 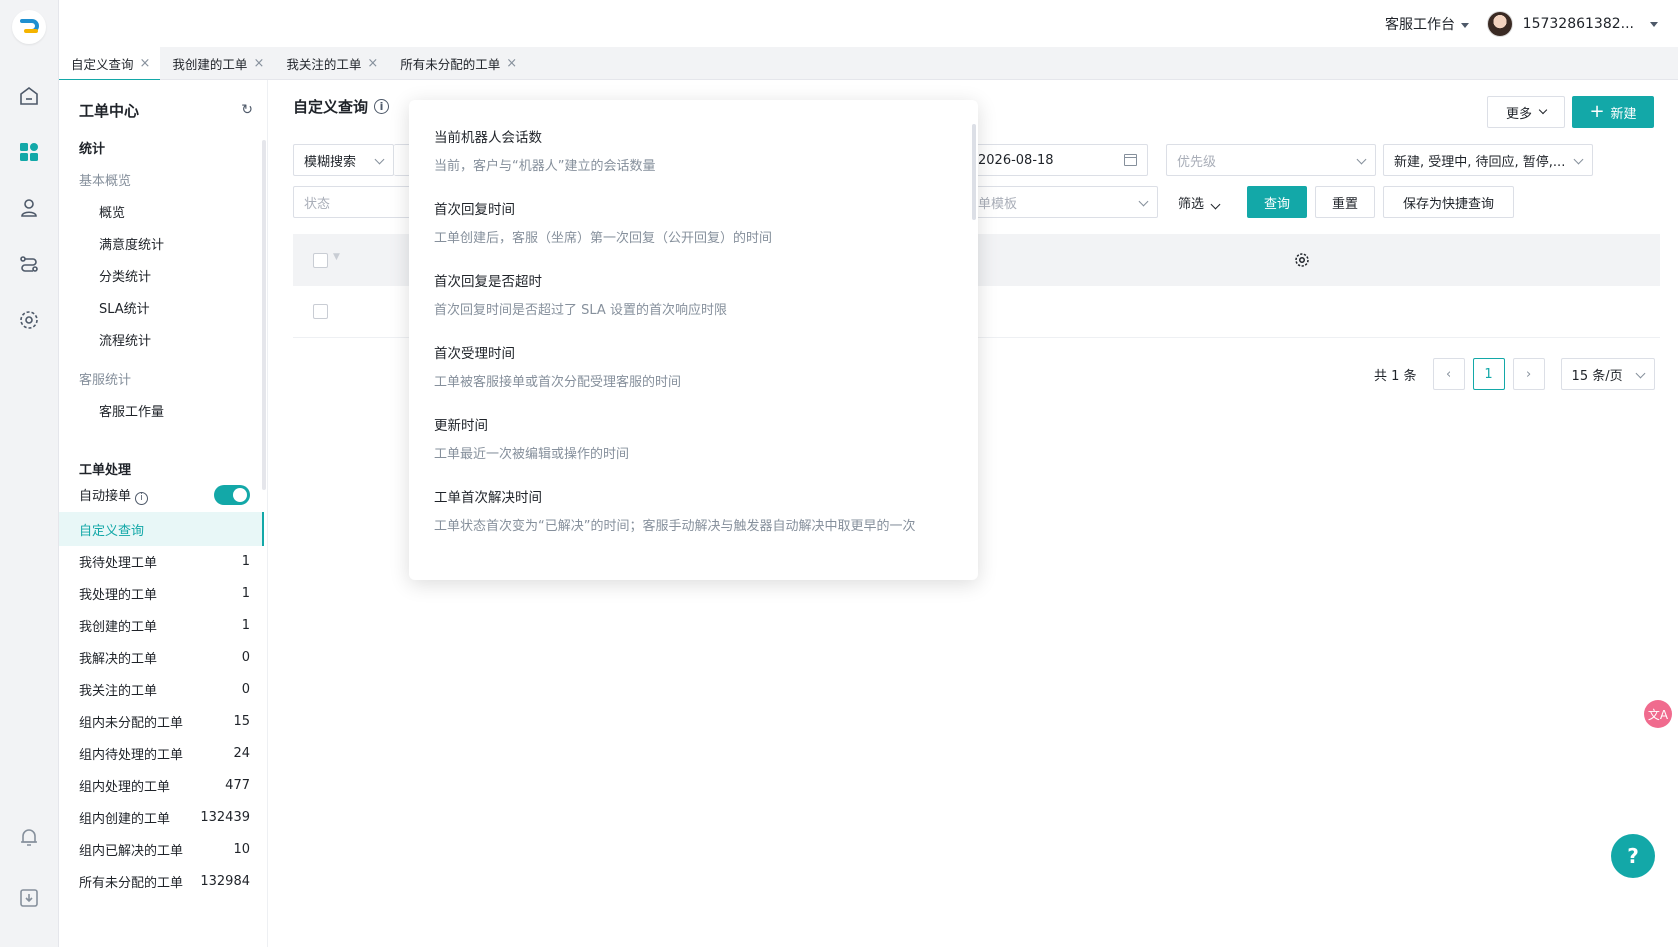 What do you see at coordinates (353, 202) in the screenshot?
I see `status-select: 状态` at bounding box center [353, 202].